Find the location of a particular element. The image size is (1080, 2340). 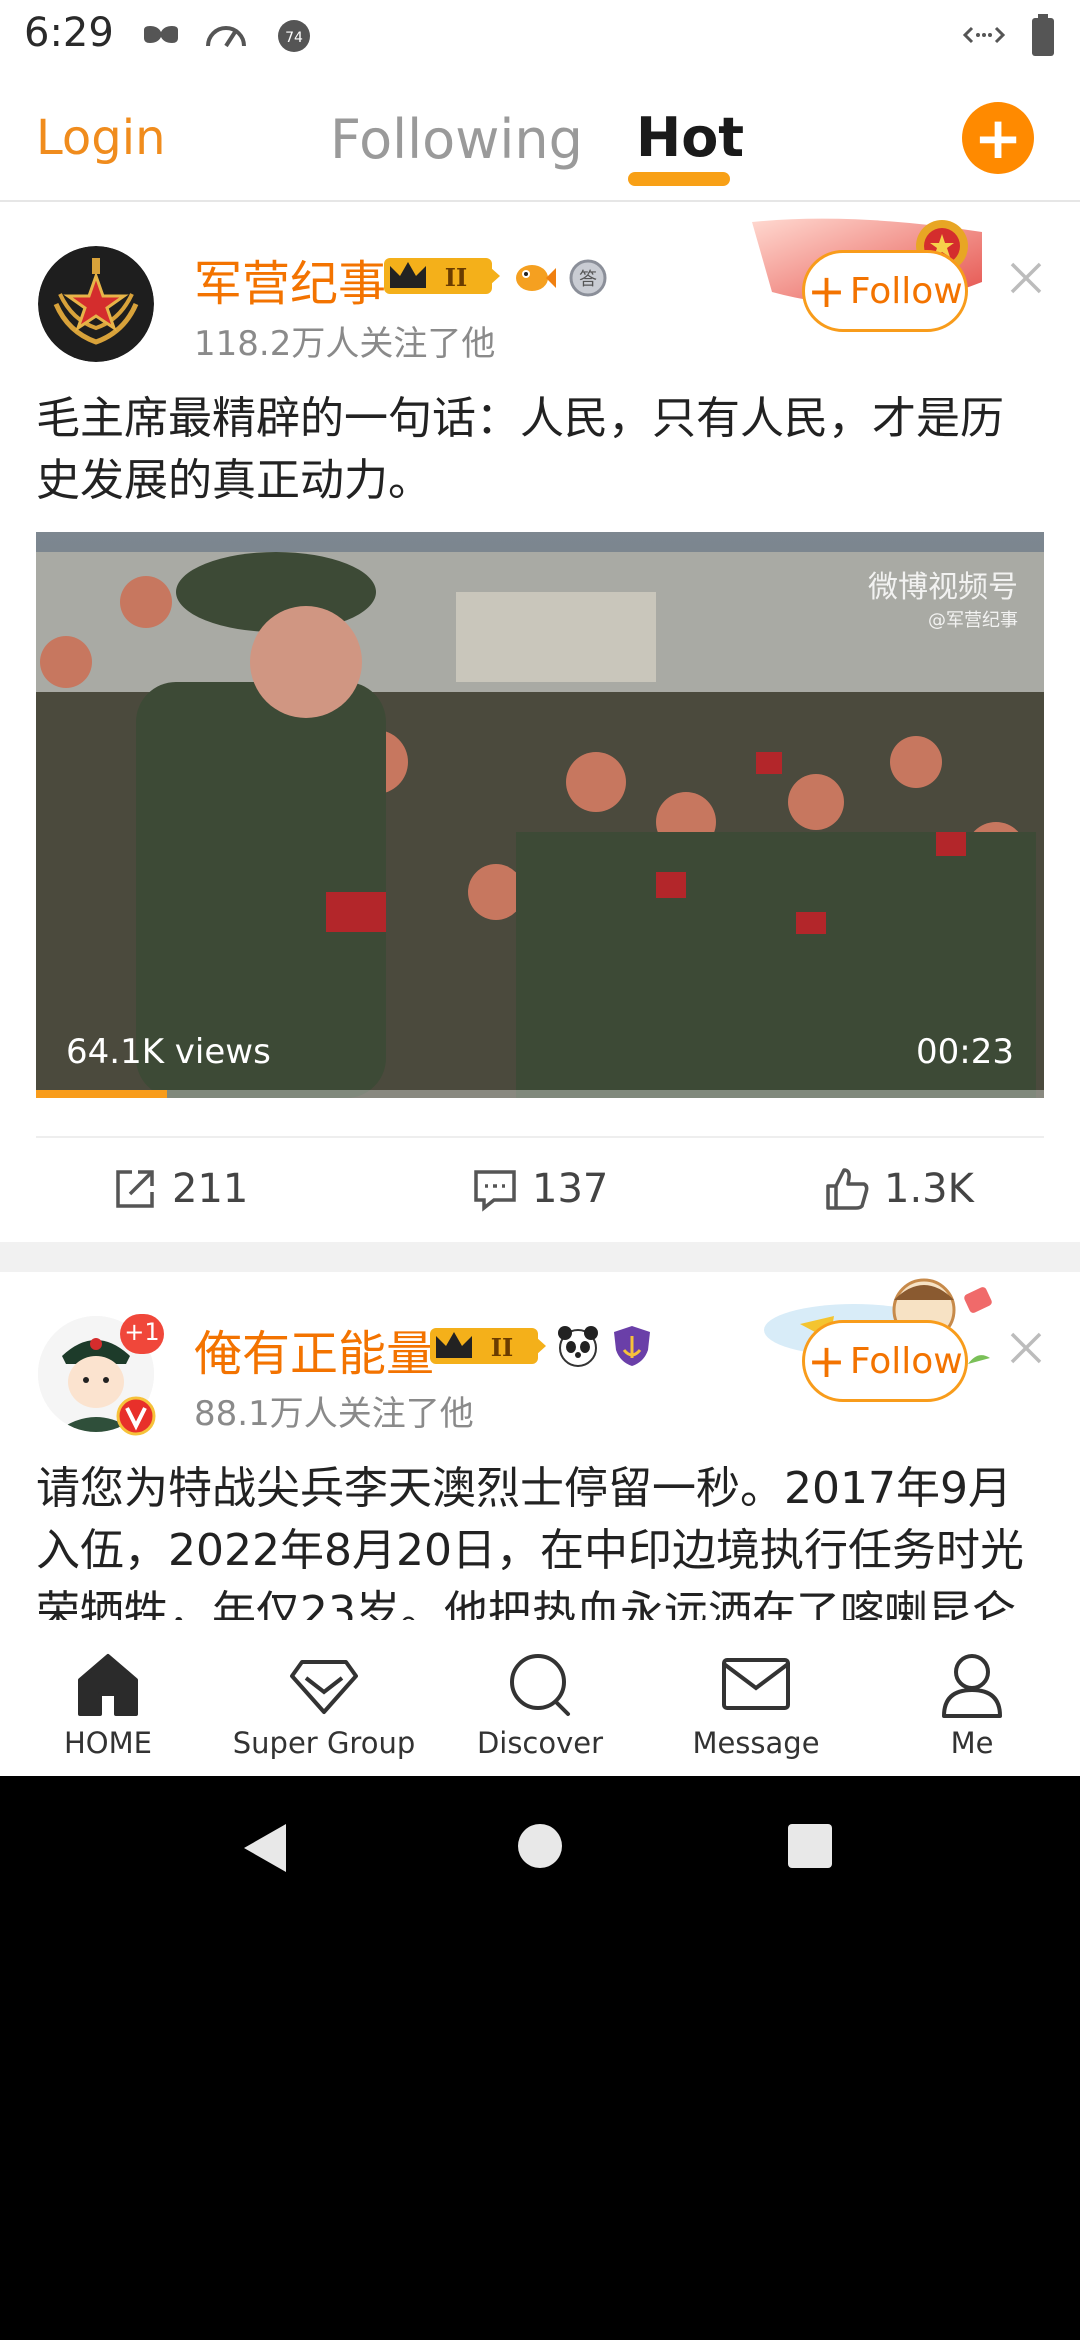

tab-me: Me is located at coordinates (972, 1698).